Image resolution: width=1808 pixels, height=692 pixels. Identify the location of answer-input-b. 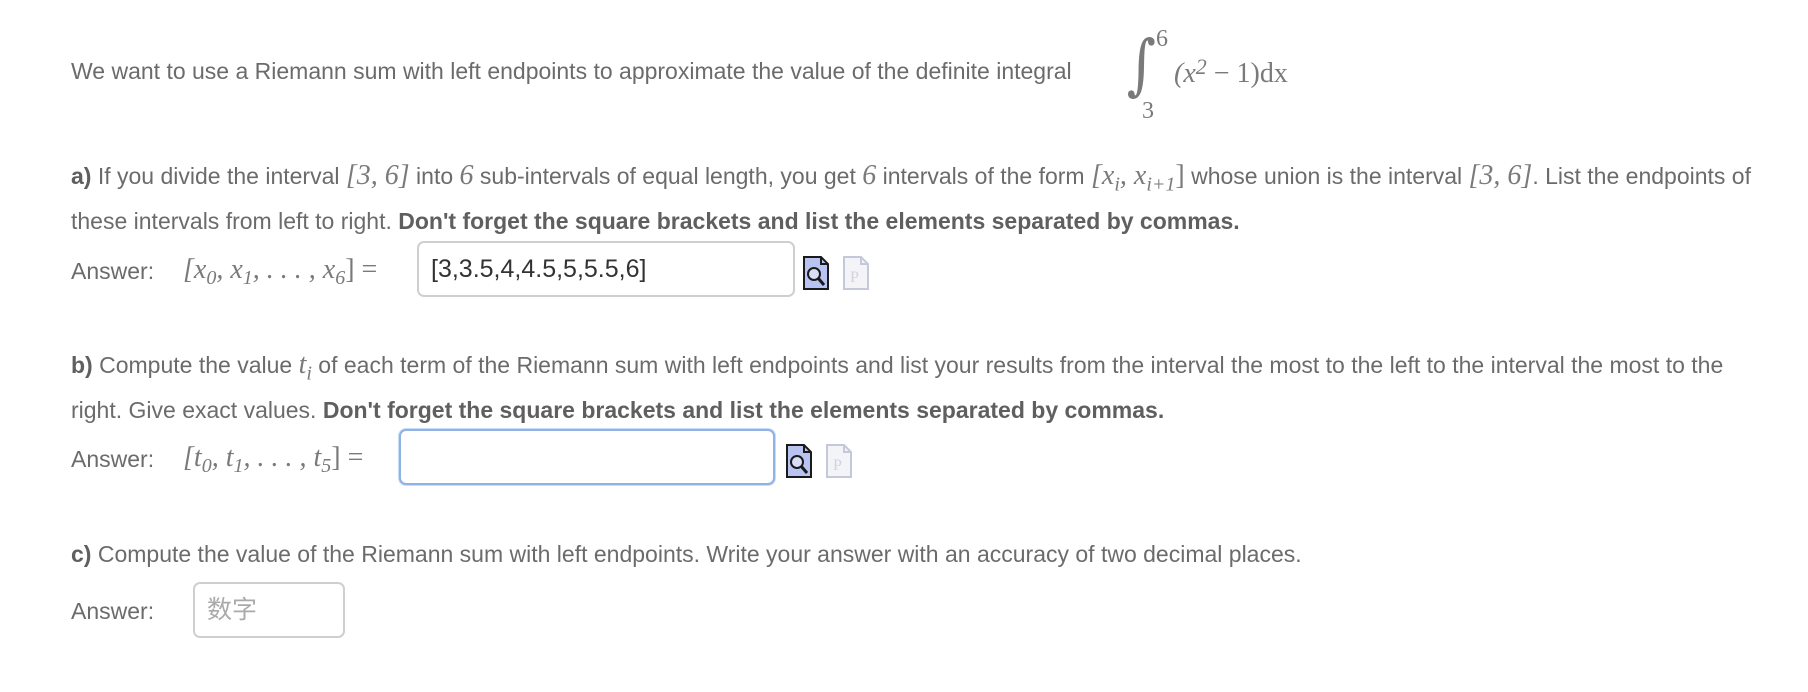
(587, 457).